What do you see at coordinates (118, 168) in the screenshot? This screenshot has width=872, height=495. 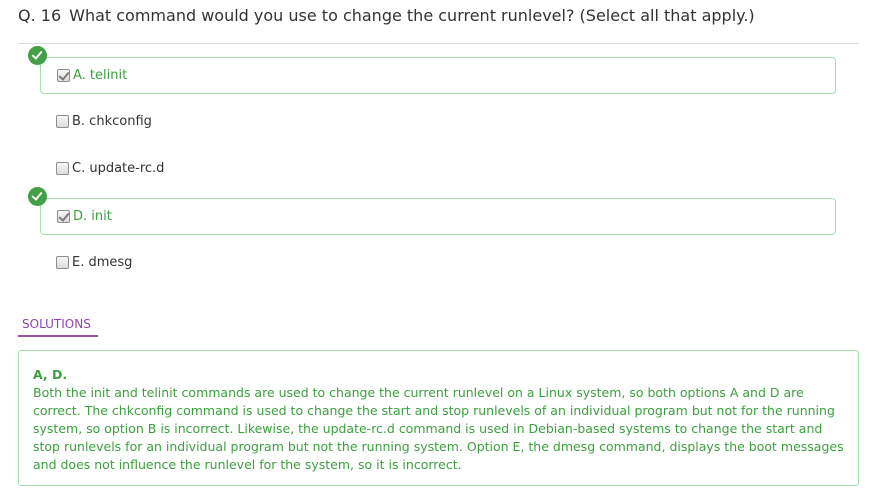 I see `option-c-label: C. update-rc.d` at bounding box center [118, 168].